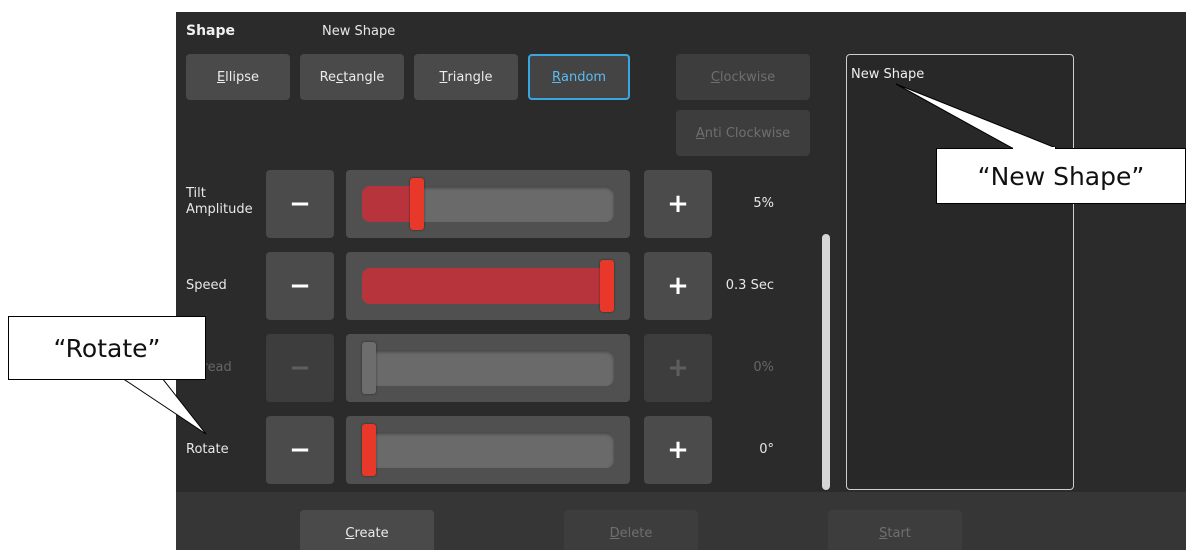  Describe the element at coordinates (1061, 176) in the screenshot. I see `new-shape-callout: “New Shape”` at that location.